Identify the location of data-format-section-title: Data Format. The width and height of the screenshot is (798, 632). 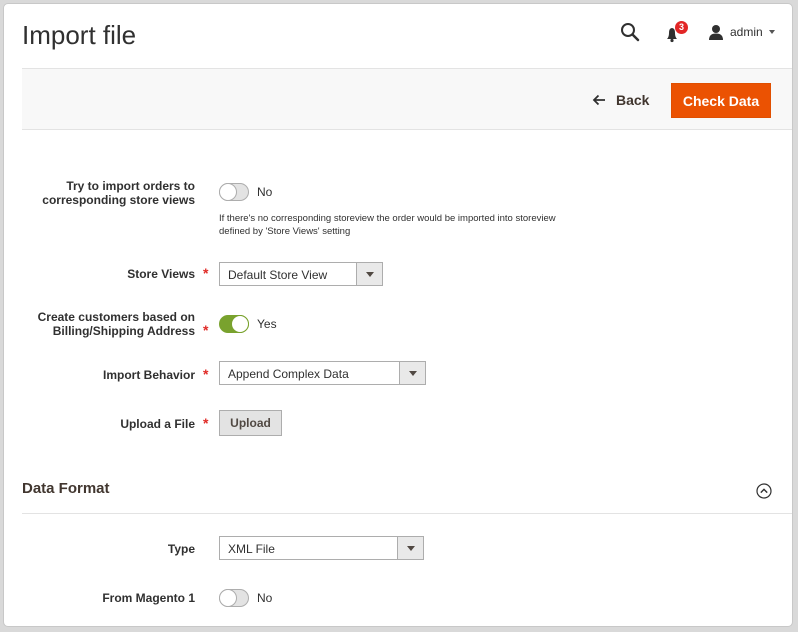
(66, 488).